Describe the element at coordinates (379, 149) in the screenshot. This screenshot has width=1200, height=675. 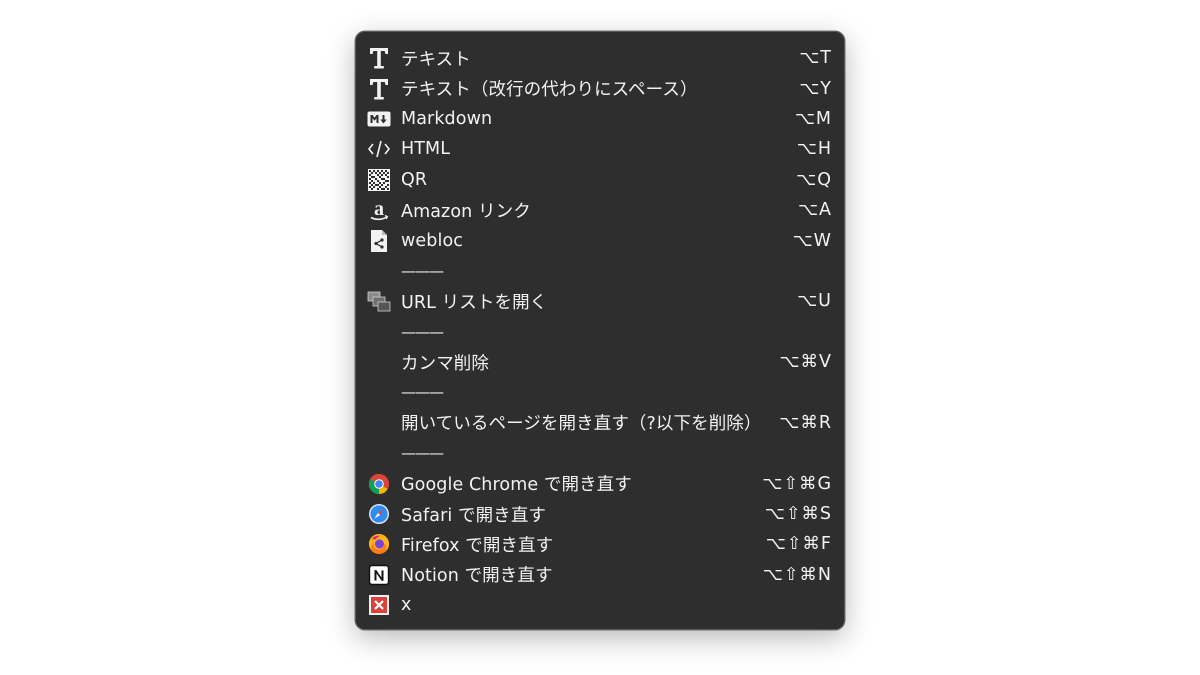
I see `html-code-icon` at that location.